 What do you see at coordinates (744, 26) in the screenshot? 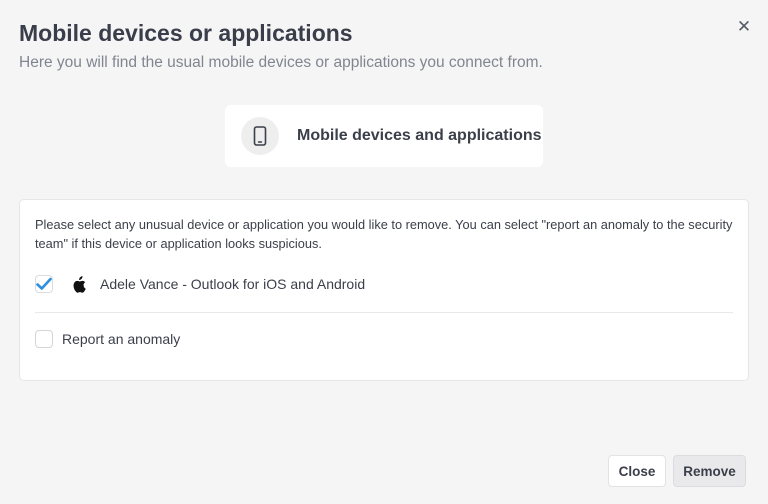
I see `close-icon: ✕` at bounding box center [744, 26].